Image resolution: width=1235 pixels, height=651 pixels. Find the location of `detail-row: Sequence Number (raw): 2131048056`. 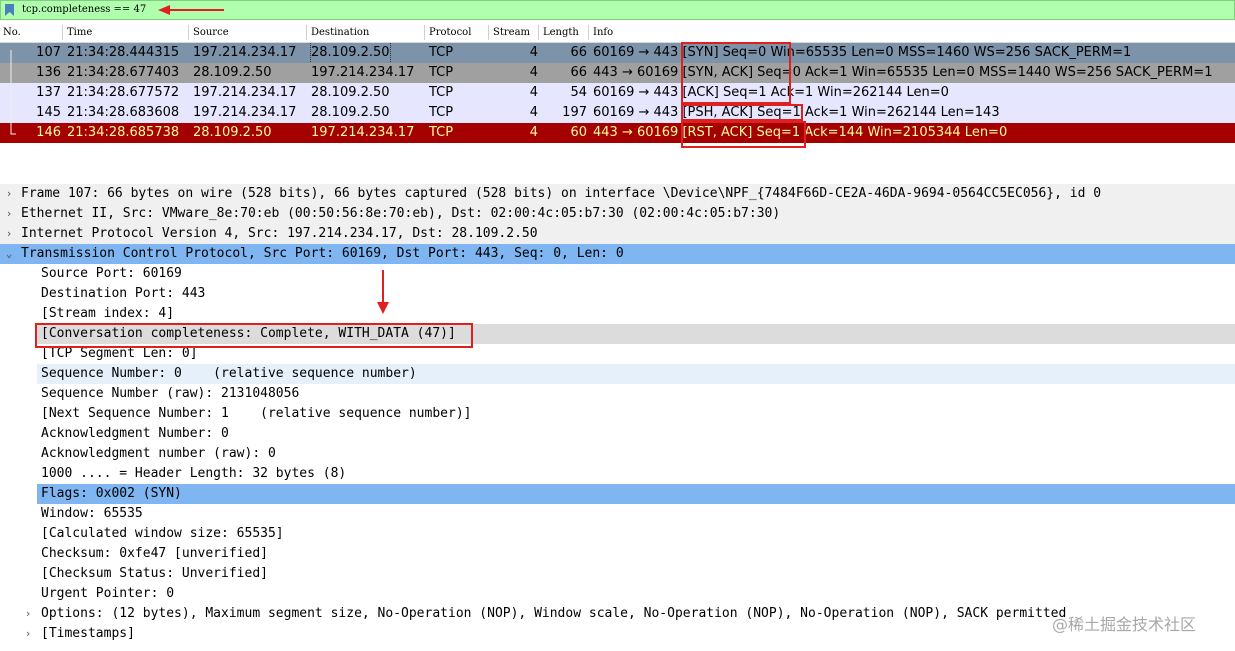

detail-row: Sequence Number (raw): 2131048056 is located at coordinates (617, 394).